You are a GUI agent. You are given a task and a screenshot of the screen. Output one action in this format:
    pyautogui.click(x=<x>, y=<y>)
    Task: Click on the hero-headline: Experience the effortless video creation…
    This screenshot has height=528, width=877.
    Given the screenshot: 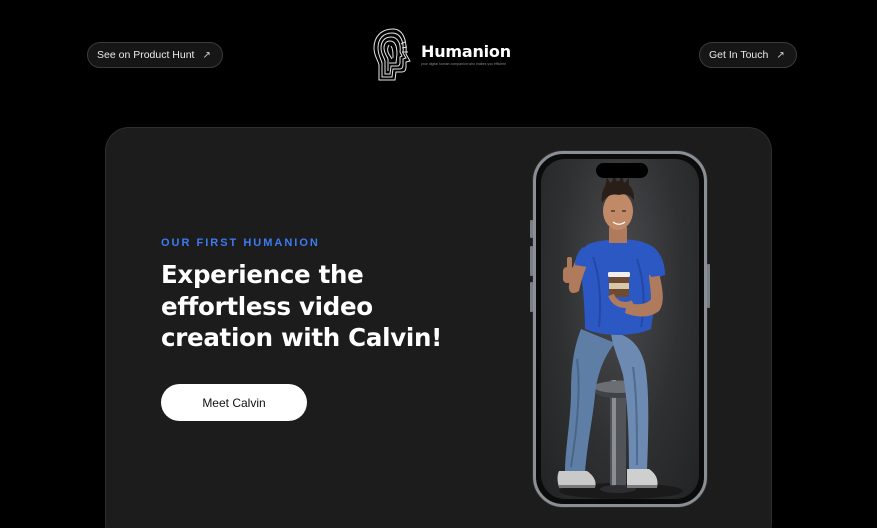 What is the action you would take?
    pyautogui.click(x=301, y=306)
    